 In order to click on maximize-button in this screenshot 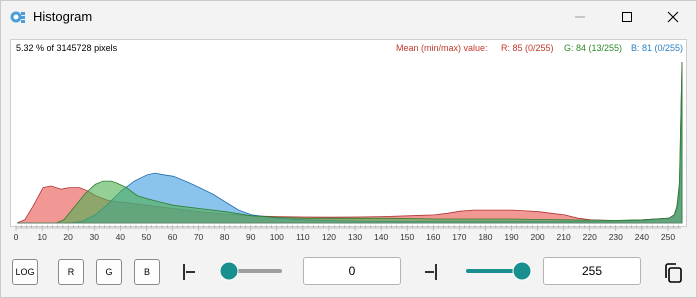, I will do `click(627, 17)`.